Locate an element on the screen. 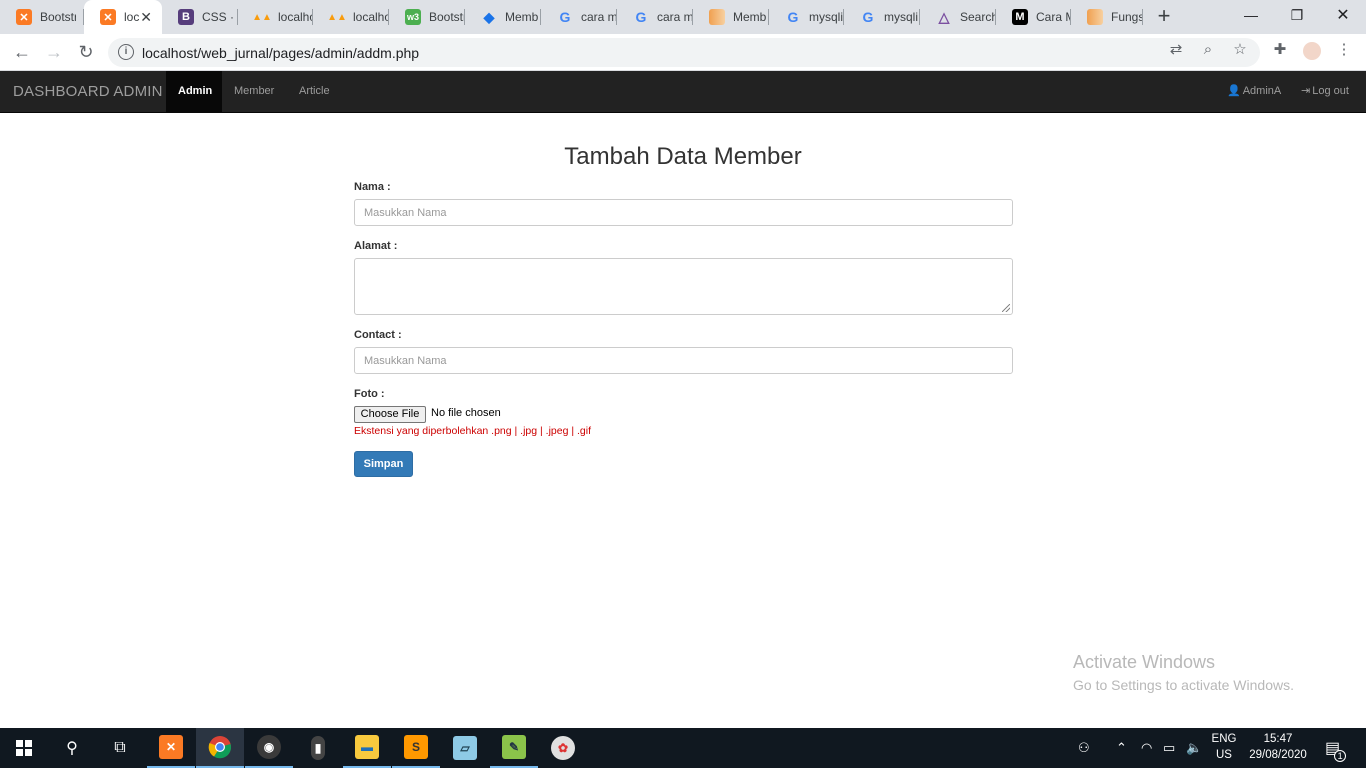  show-hidden-icons-icon: ⌃ is located at coordinates (1121, 748).